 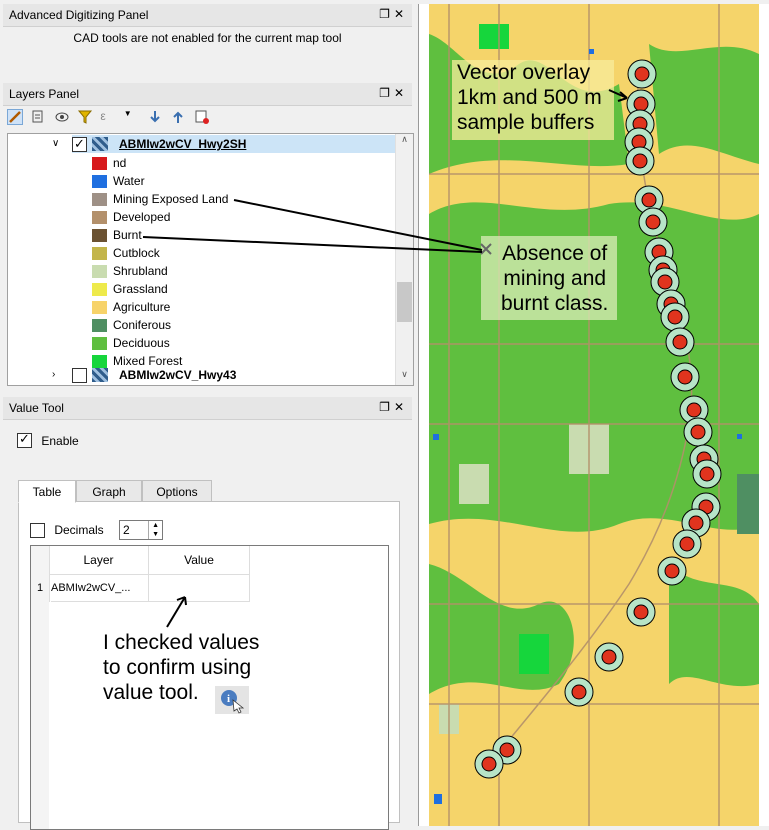 What do you see at coordinates (228, 699) in the screenshot?
I see `svg-text: i` at bounding box center [228, 699].